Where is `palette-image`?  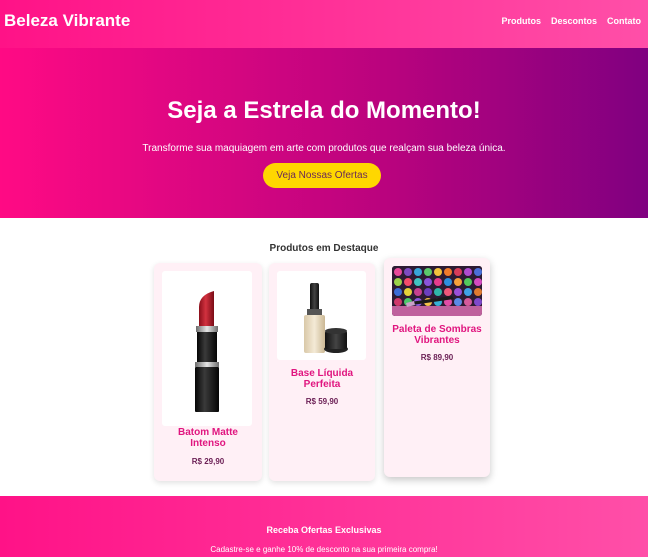 palette-image is located at coordinates (437, 291).